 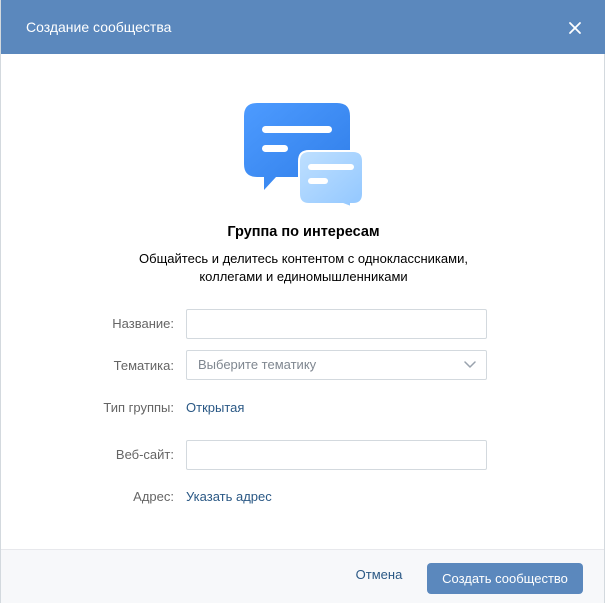 What do you see at coordinates (302, 576) in the screenshot?
I see `dialog-footer: Отмена Создать сообщество` at bounding box center [302, 576].